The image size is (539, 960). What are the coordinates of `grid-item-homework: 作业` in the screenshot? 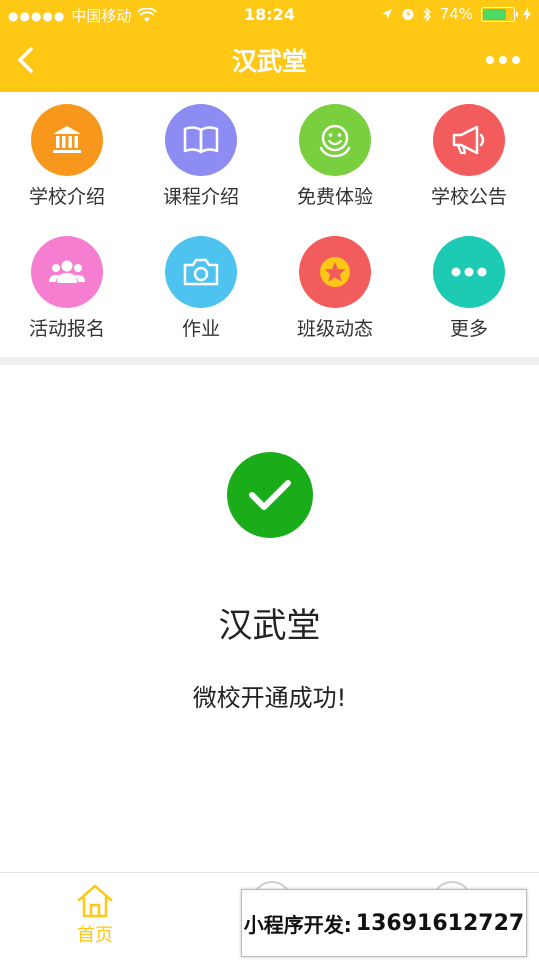 It's located at (201, 289).